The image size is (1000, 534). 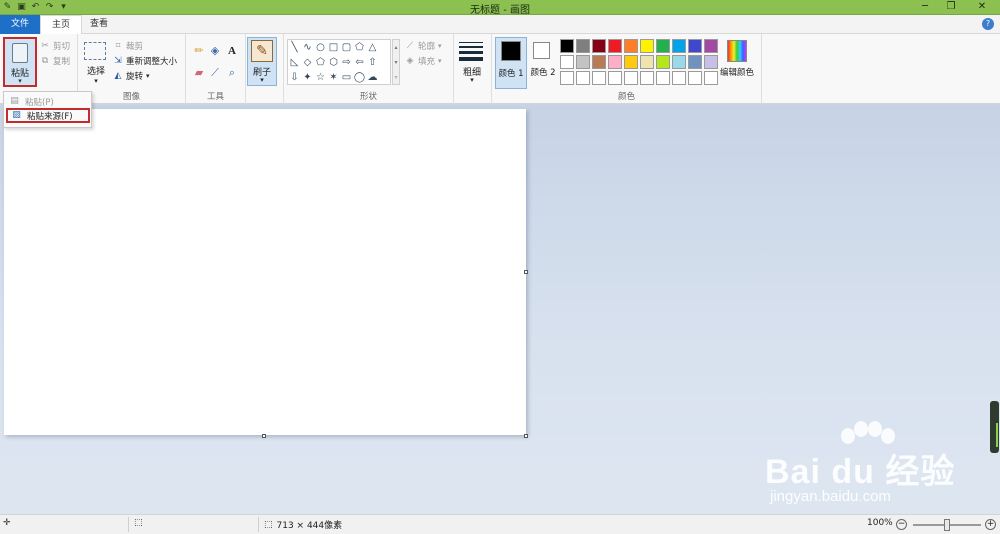 I want to click on crop-button: ⌗ 裁剪, so click(x=128, y=46).